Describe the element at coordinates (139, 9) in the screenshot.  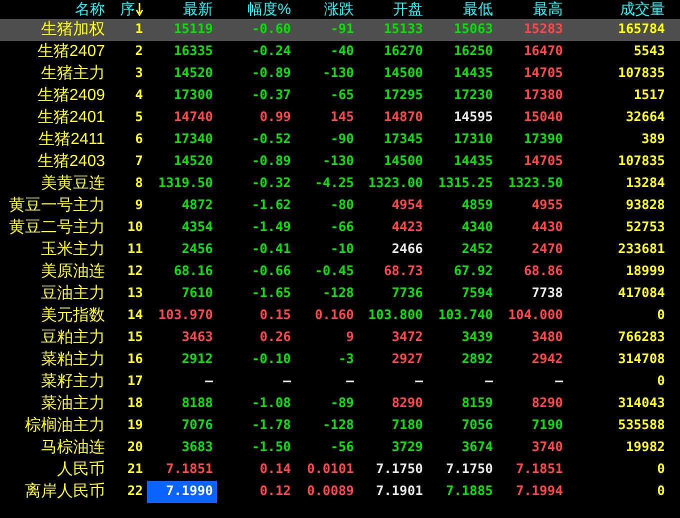
I see `sort-descending-icon` at that location.